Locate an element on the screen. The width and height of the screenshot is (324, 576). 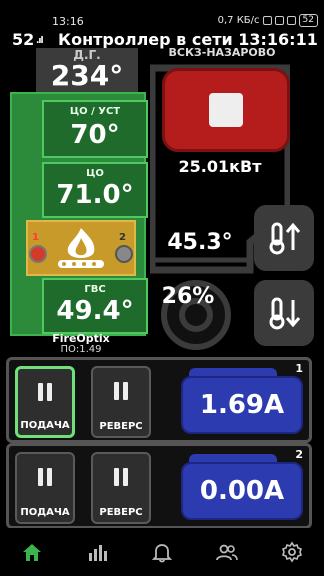
co-temp-box: ЦО 71.0° is located at coordinates (95, 190).